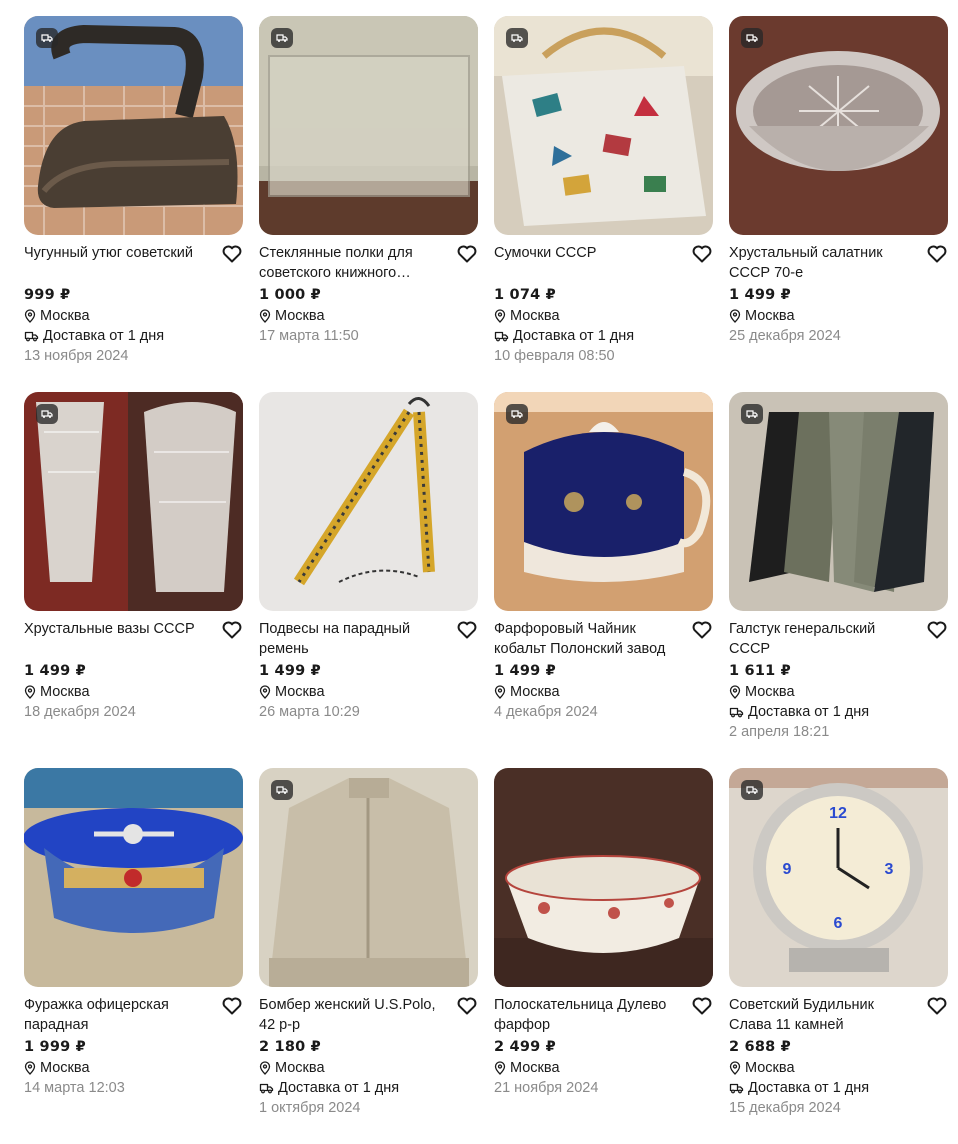  Describe the element at coordinates (554, 356) in the screenshot. I see `listing-date: 10 февраля 08:50` at that location.